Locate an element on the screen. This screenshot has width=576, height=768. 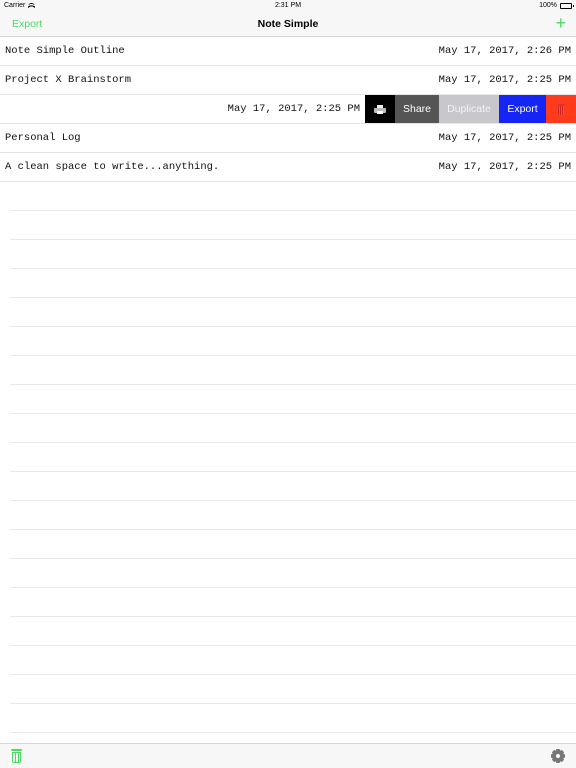
status-time: 2:31 PM is located at coordinates (288, 5).